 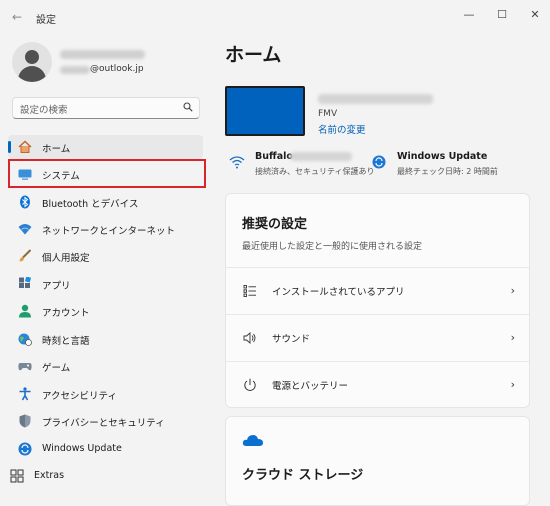 I want to click on recommended-subtitle: 最近使用した設定と一般的に使用される設定, so click(x=332, y=247).